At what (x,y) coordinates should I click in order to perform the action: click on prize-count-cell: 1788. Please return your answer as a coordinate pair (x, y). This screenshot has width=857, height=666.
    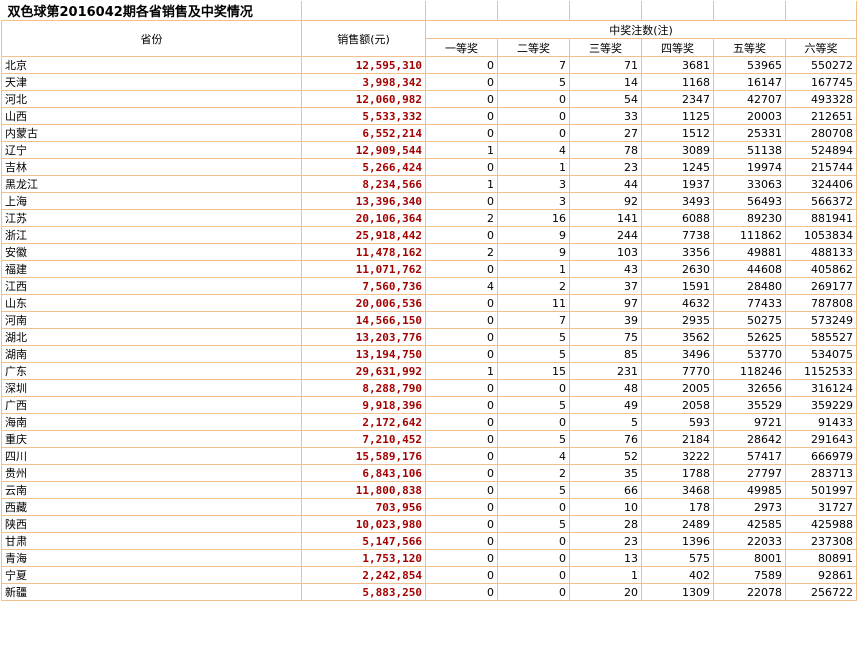
    Looking at the image, I should click on (677, 473).